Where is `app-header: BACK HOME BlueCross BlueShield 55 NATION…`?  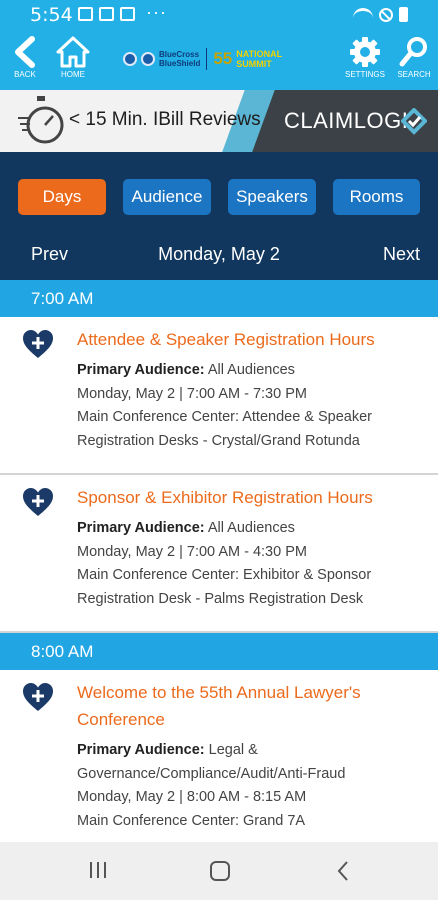 app-header: BACK HOME BlueCross BlueShield 55 NATION… is located at coordinates (219, 60).